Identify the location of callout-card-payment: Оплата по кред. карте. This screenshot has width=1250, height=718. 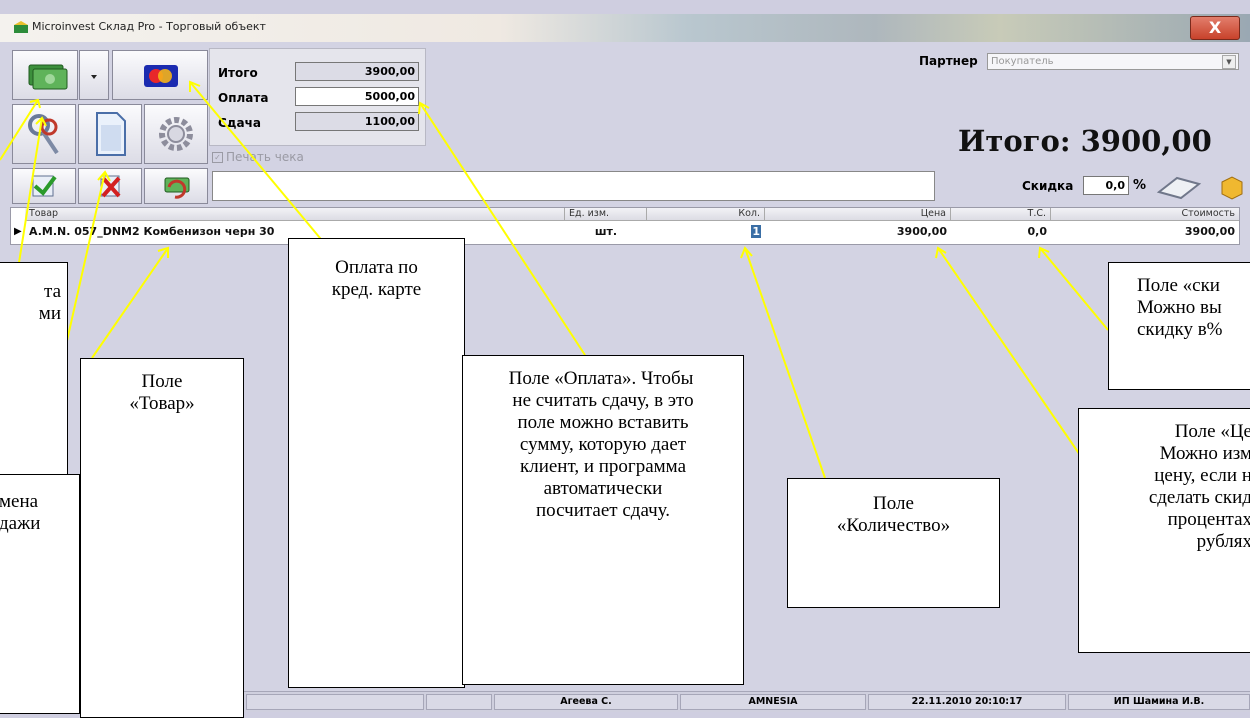
(376, 463).